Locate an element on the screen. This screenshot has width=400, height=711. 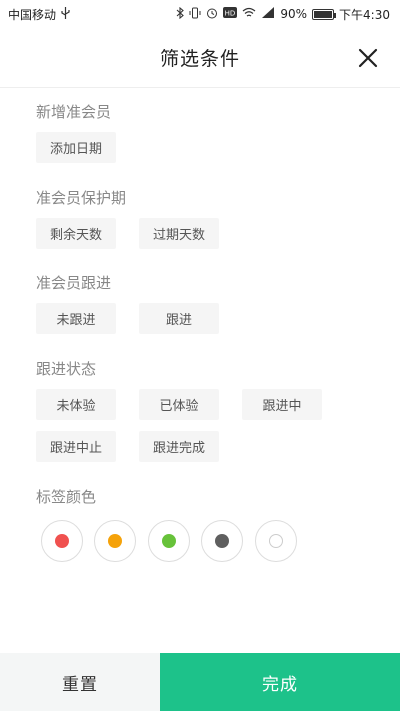
section-title-tag-color: 标签颜色 is located at coordinates (66, 497).